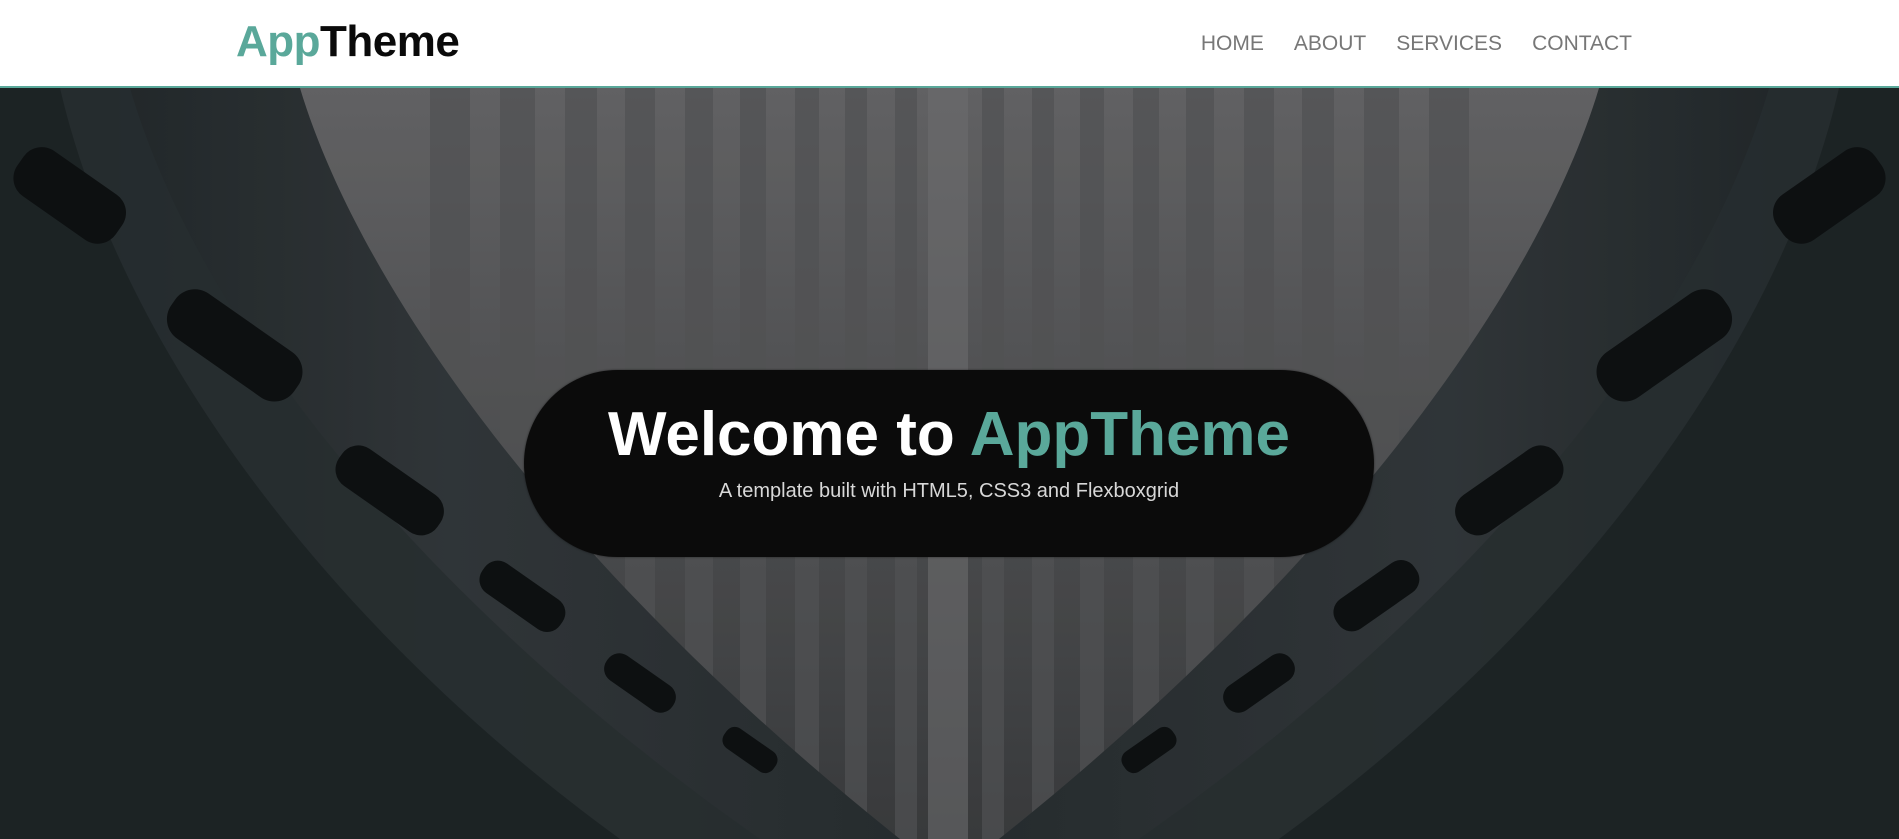  Describe the element at coordinates (1330, 44) in the screenshot. I see `nav-link-about: ABOUT` at that location.